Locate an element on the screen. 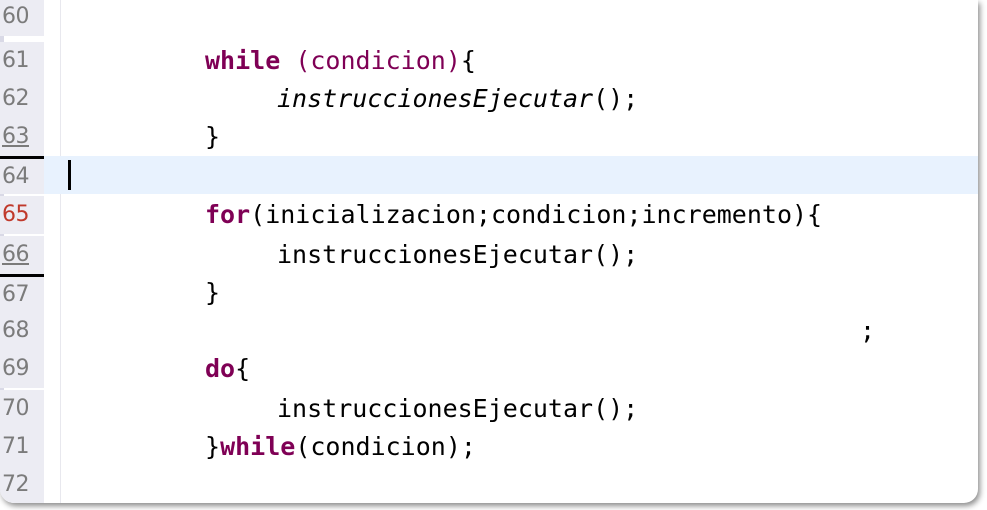 This screenshot has height=510, width=987. line-number: 62 is located at coordinates (22, 99).